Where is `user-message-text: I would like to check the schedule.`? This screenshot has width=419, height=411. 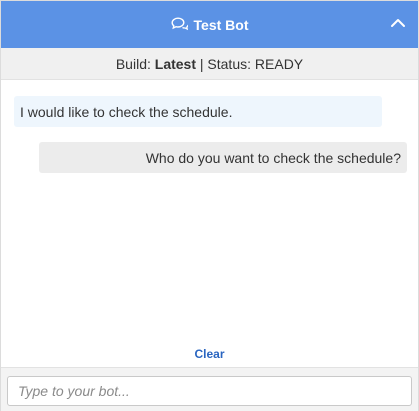 user-message-text: I would like to check the schedule. is located at coordinates (126, 111).